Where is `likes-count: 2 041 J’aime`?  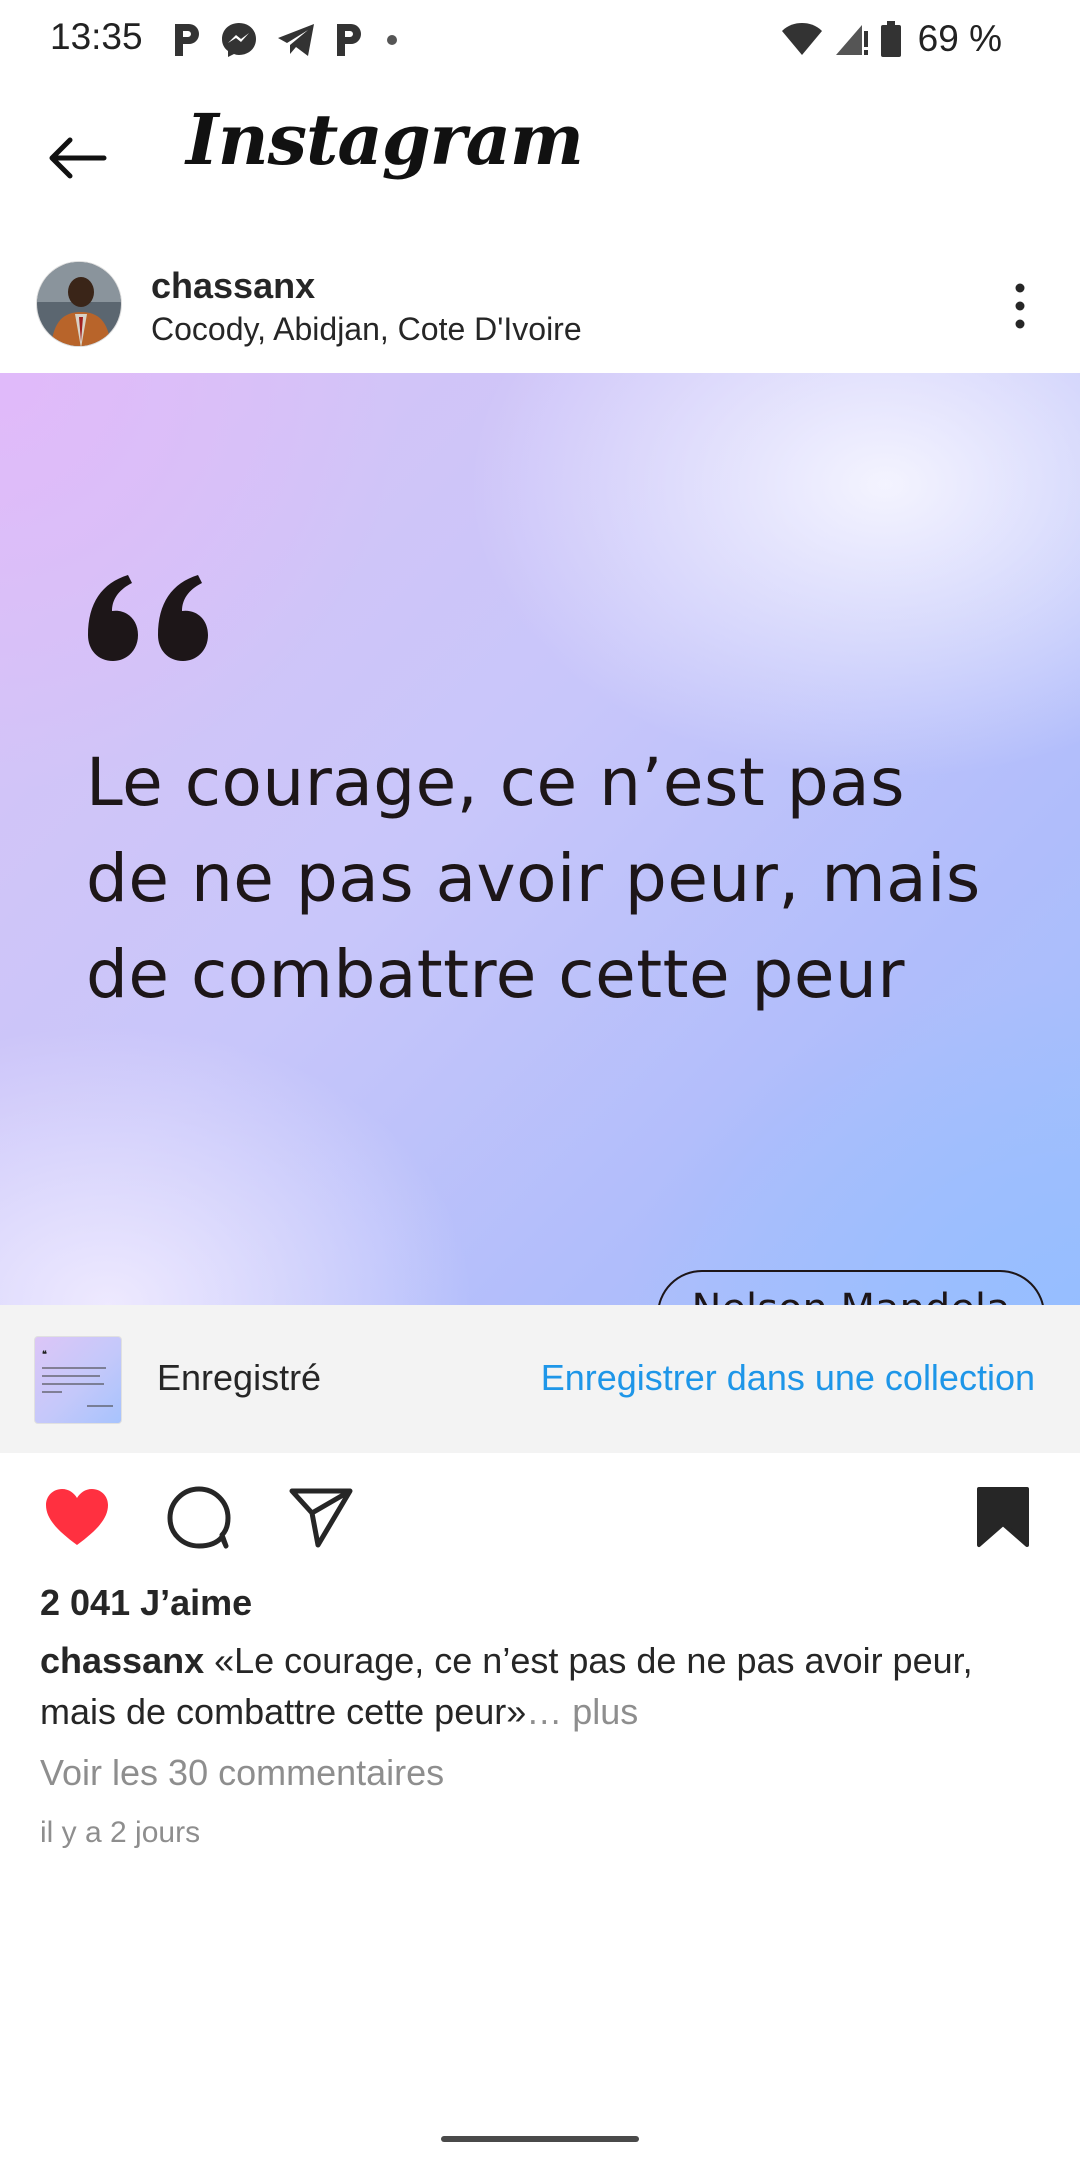
likes-count: 2 041 J’aime is located at coordinates (146, 1603).